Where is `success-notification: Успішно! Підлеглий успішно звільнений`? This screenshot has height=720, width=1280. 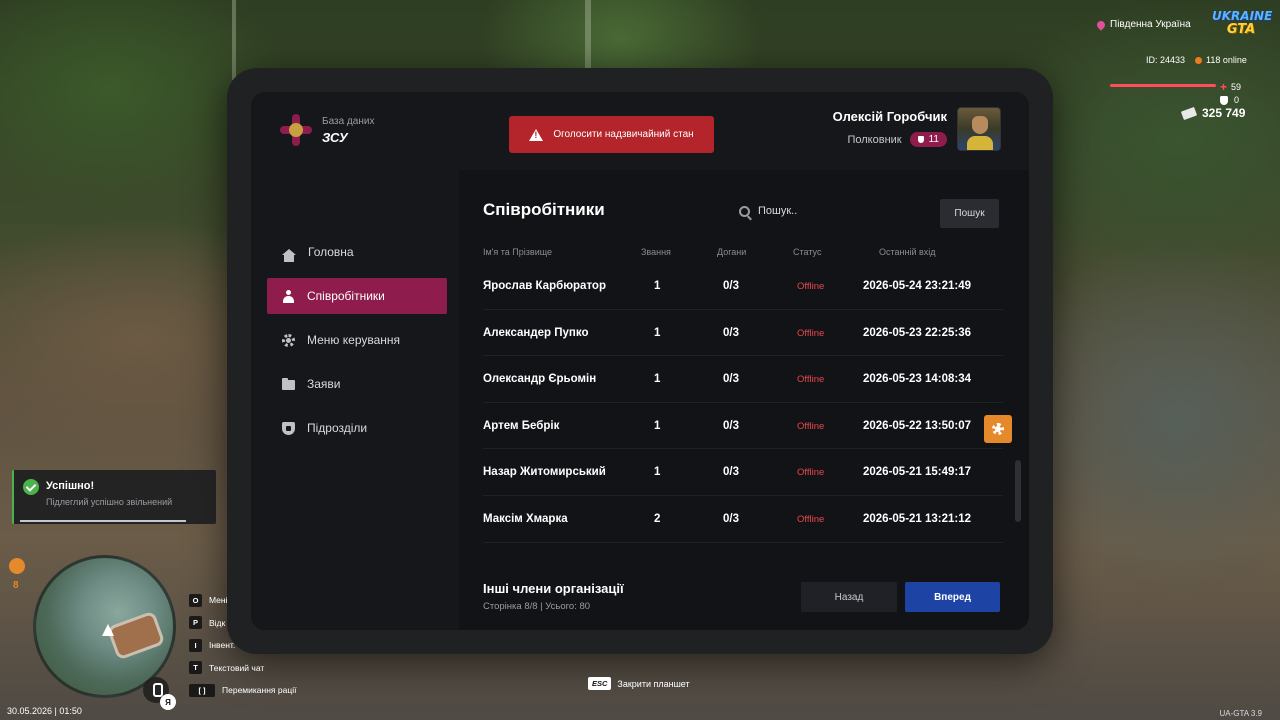
success-notification: Успішно! Підлеглий успішно звільнений is located at coordinates (114, 497).